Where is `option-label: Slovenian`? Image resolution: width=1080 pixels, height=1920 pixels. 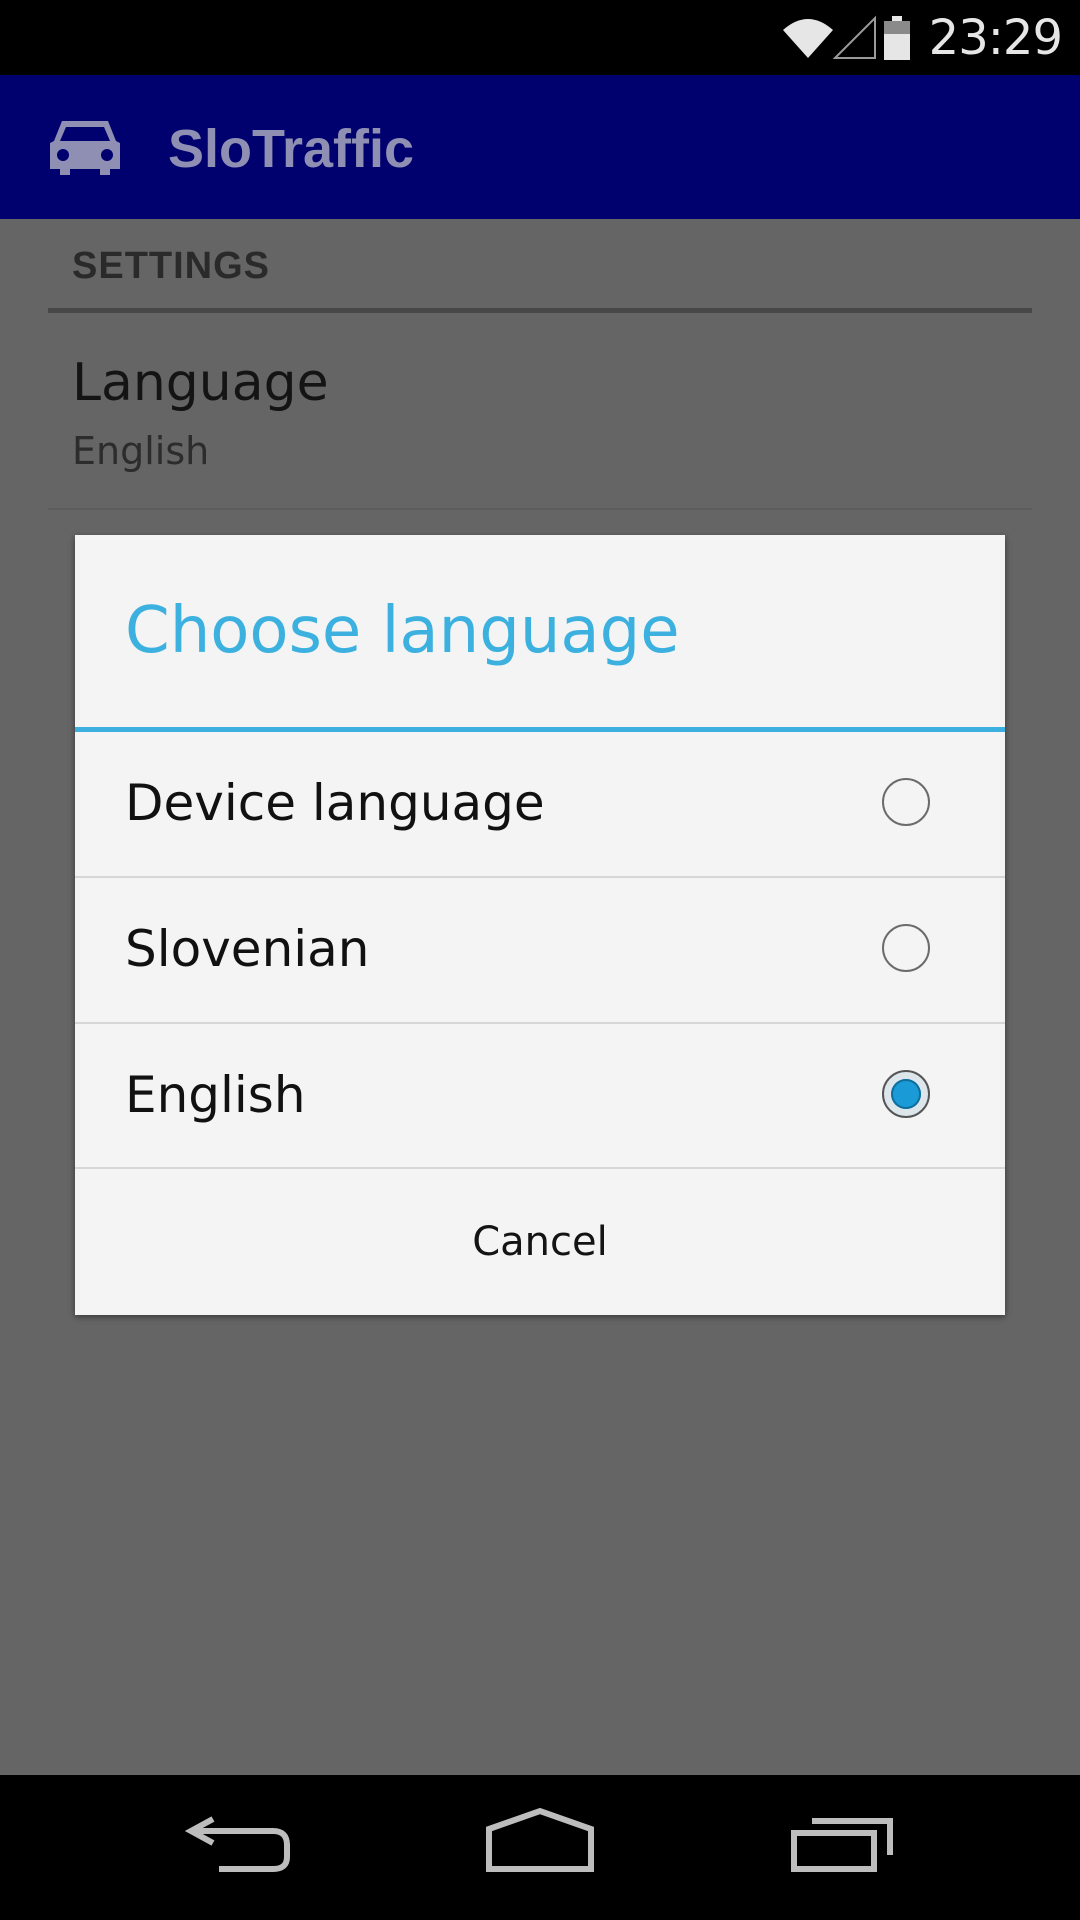 option-label: Slovenian is located at coordinates (247, 949).